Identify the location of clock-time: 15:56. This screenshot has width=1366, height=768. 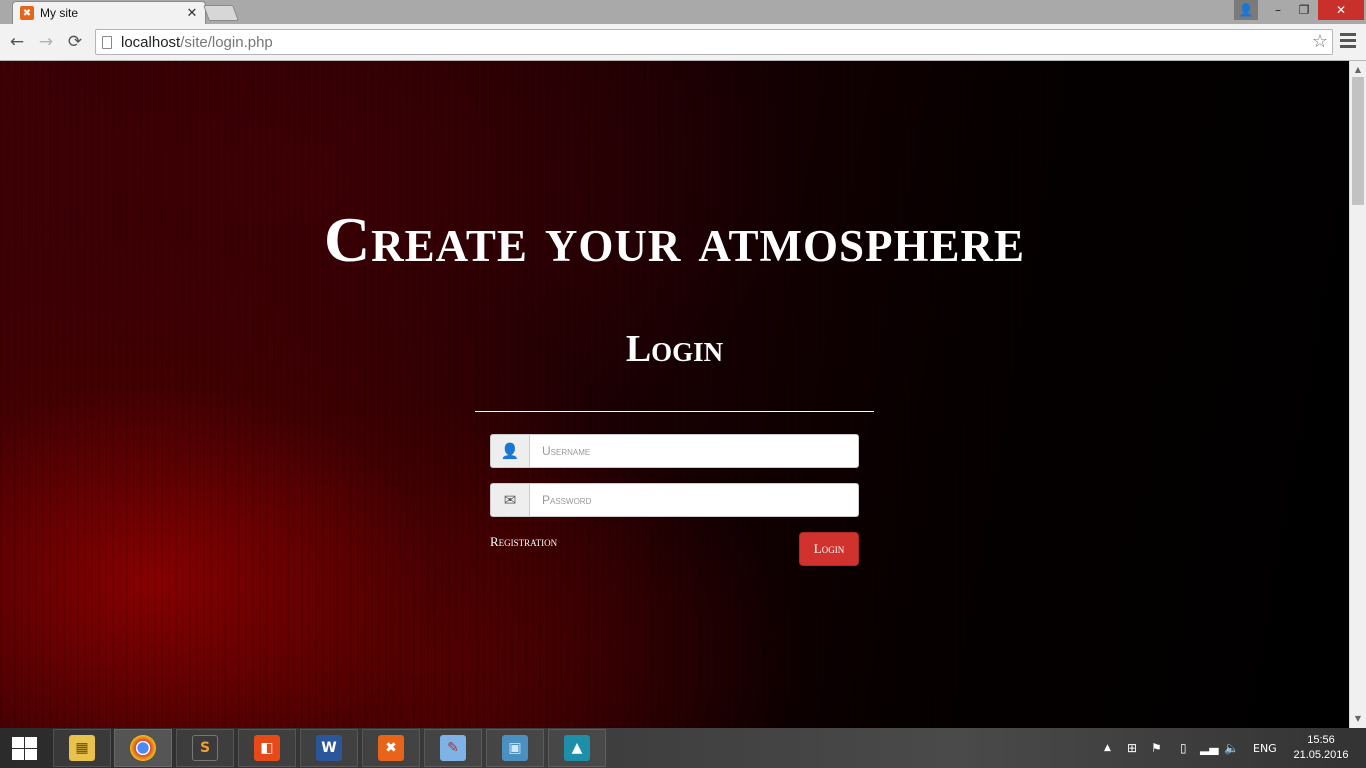
(1321, 740).